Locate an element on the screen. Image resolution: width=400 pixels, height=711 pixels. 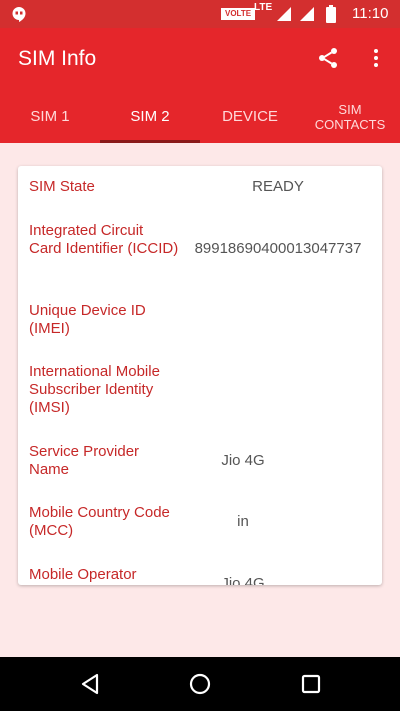
volte-badge: VOLTE is located at coordinates (238, 14).